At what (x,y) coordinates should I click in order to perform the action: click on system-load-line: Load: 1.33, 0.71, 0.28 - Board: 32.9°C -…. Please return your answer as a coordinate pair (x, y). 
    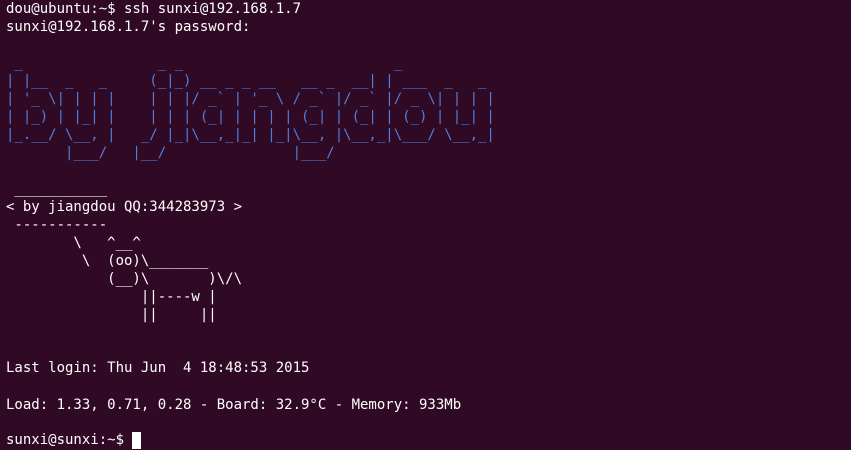
    Looking at the image, I should click on (234, 405).